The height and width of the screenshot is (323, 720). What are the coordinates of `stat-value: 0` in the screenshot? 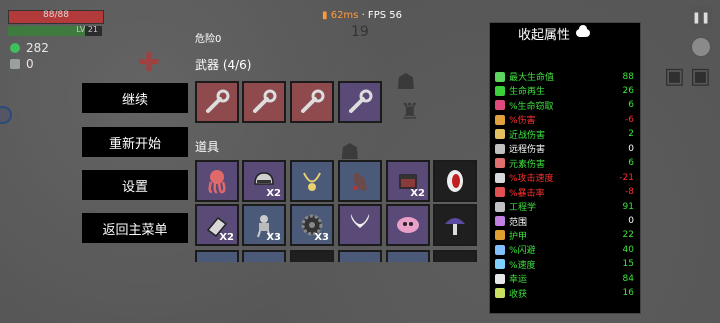 It's located at (631, 221).